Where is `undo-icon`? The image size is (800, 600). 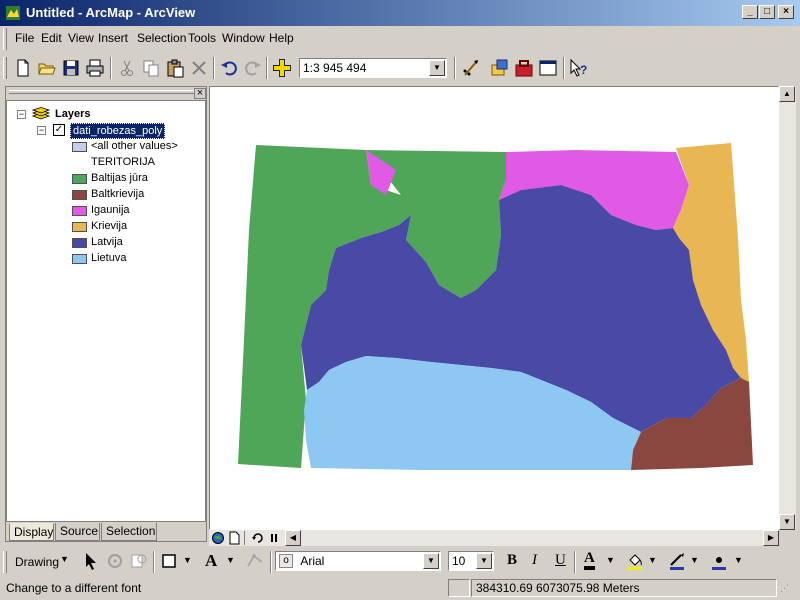
undo-icon is located at coordinates (229, 68).